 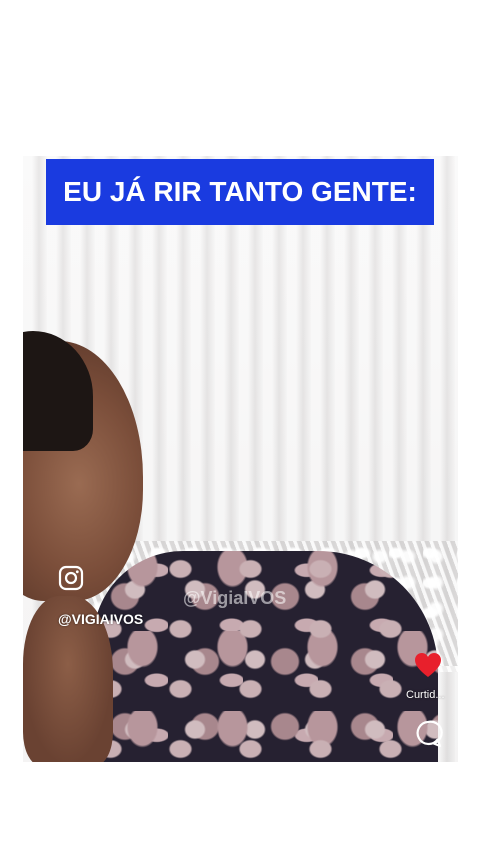 What do you see at coordinates (71, 578) in the screenshot?
I see `instagram-icon` at bounding box center [71, 578].